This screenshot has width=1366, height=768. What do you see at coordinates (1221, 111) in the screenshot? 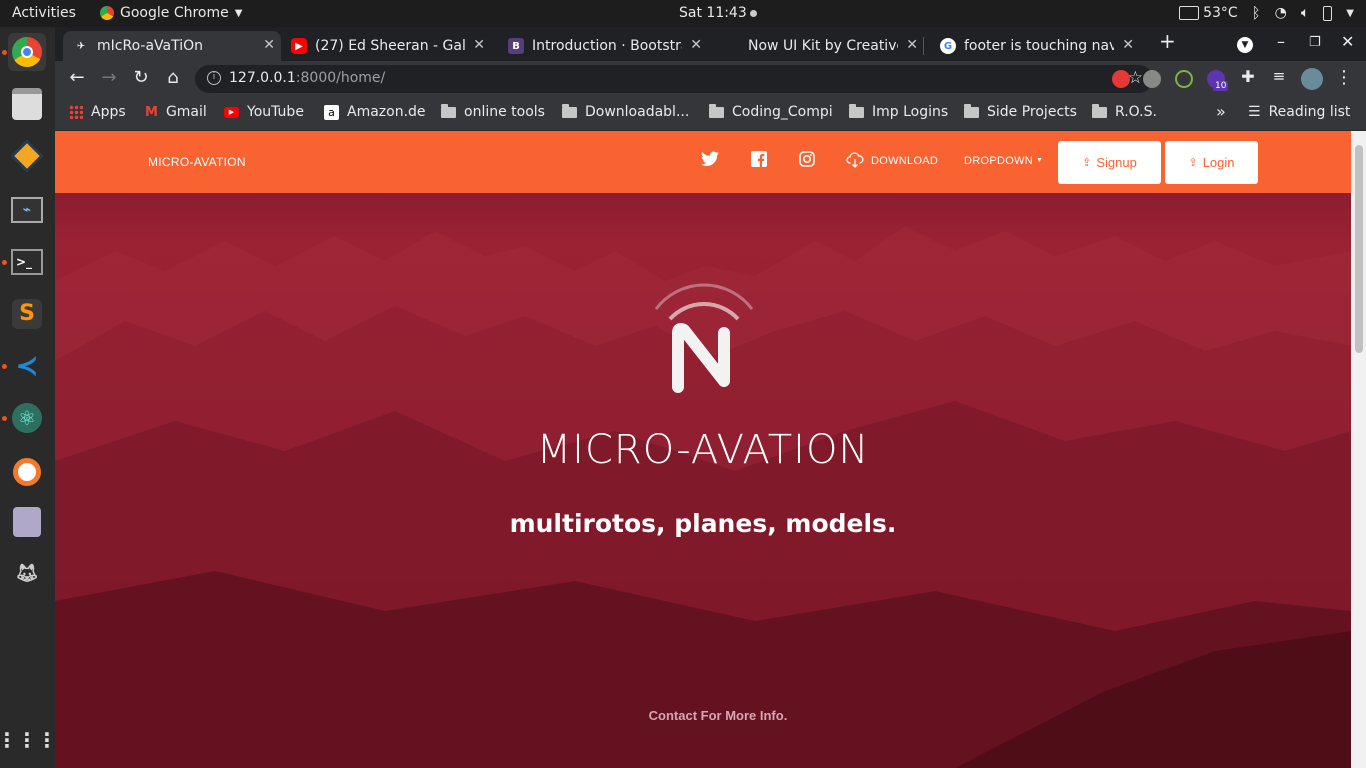
I see `bookmarks-overflow-button: »` at bounding box center [1221, 111].